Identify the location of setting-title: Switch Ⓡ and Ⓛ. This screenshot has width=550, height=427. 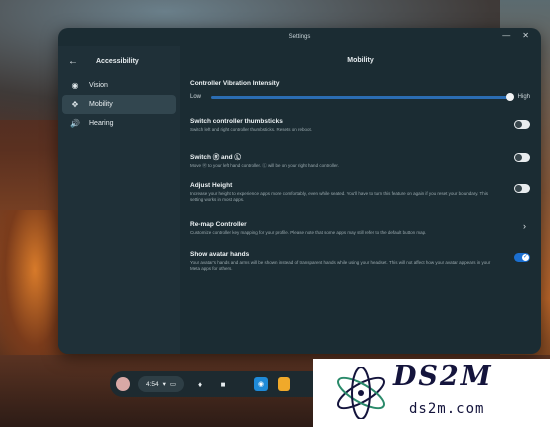
(215, 157).